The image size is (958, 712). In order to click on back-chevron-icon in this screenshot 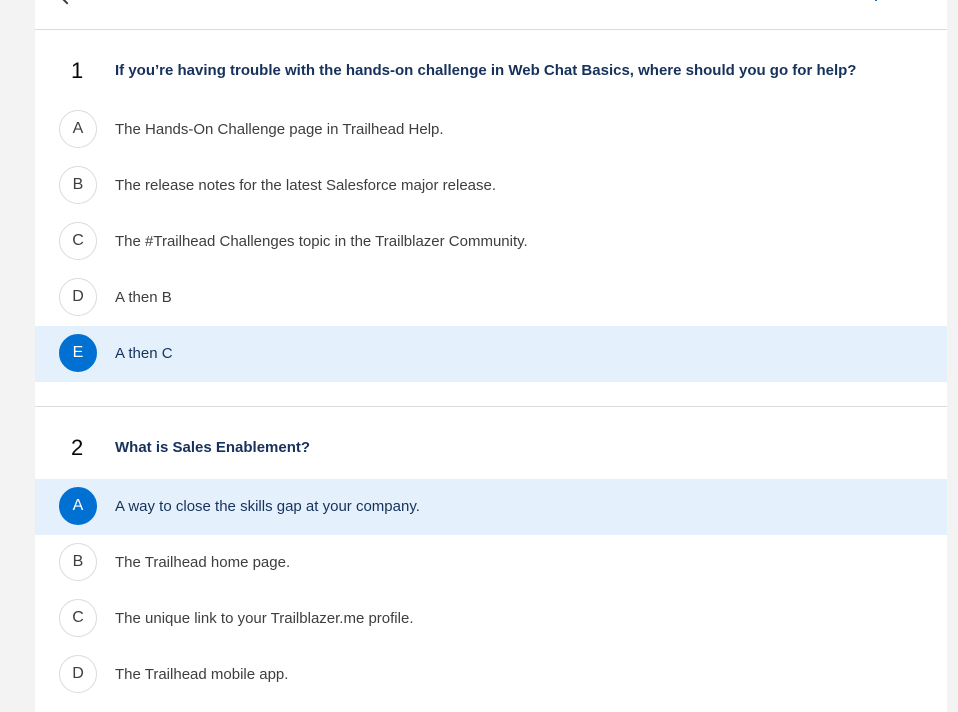, I will do `click(67, 2)`.